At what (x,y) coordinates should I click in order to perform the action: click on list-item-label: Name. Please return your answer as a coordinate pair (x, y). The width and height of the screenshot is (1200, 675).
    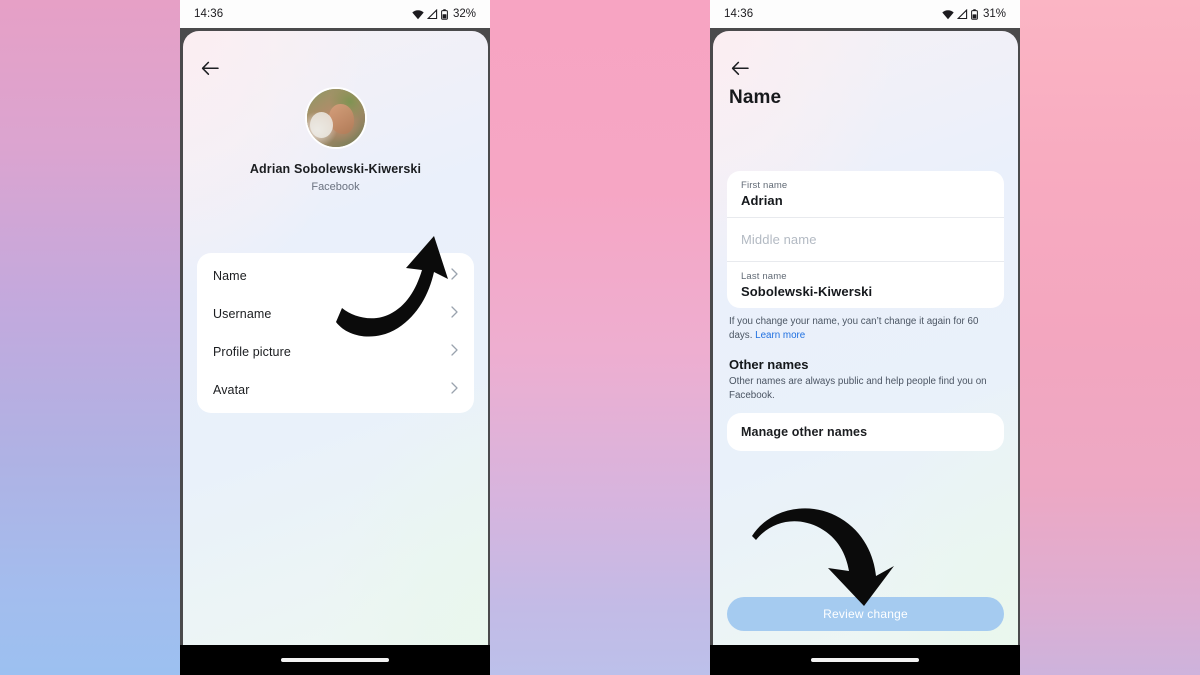
    Looking at the image, I should click on (230, 276).